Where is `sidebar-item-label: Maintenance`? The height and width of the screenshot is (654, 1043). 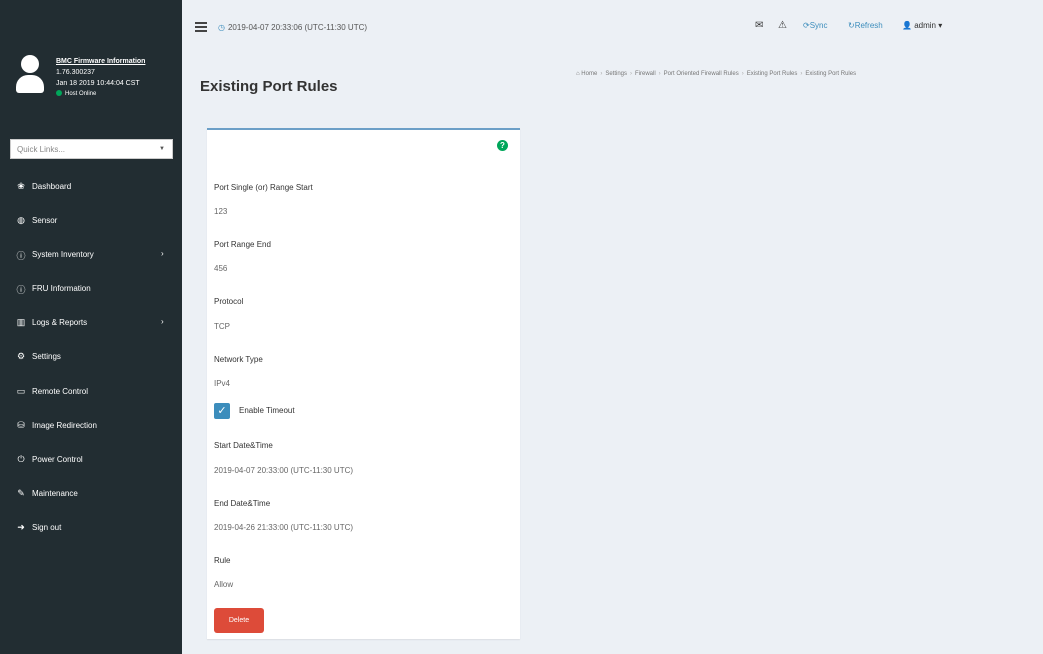
sidebar-item-label: Maintenance is located at coordinates (55, 493).